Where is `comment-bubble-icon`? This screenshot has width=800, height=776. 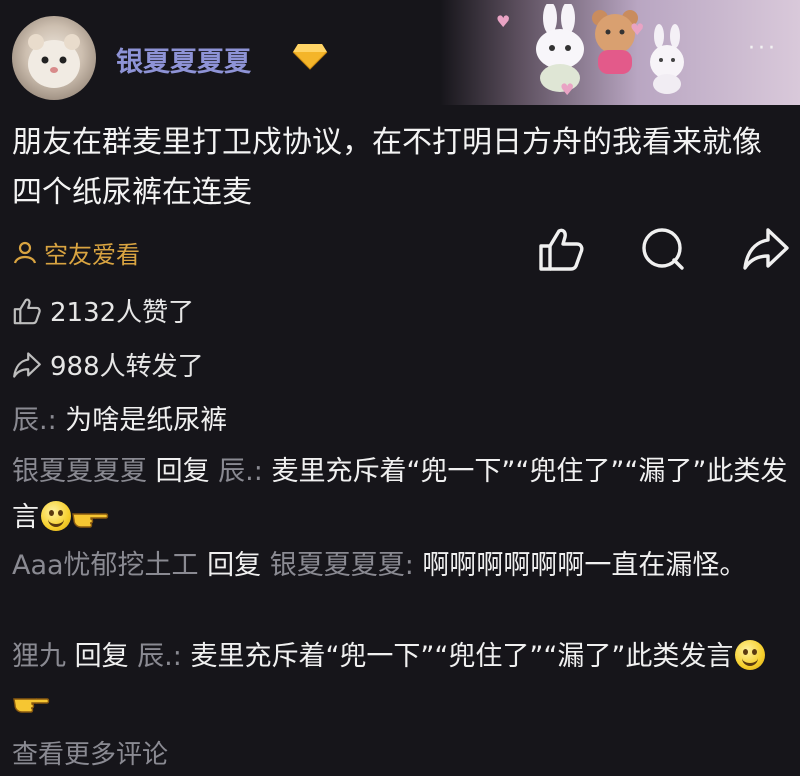 comment-bubble-icon is located at coordinates (663, 249).